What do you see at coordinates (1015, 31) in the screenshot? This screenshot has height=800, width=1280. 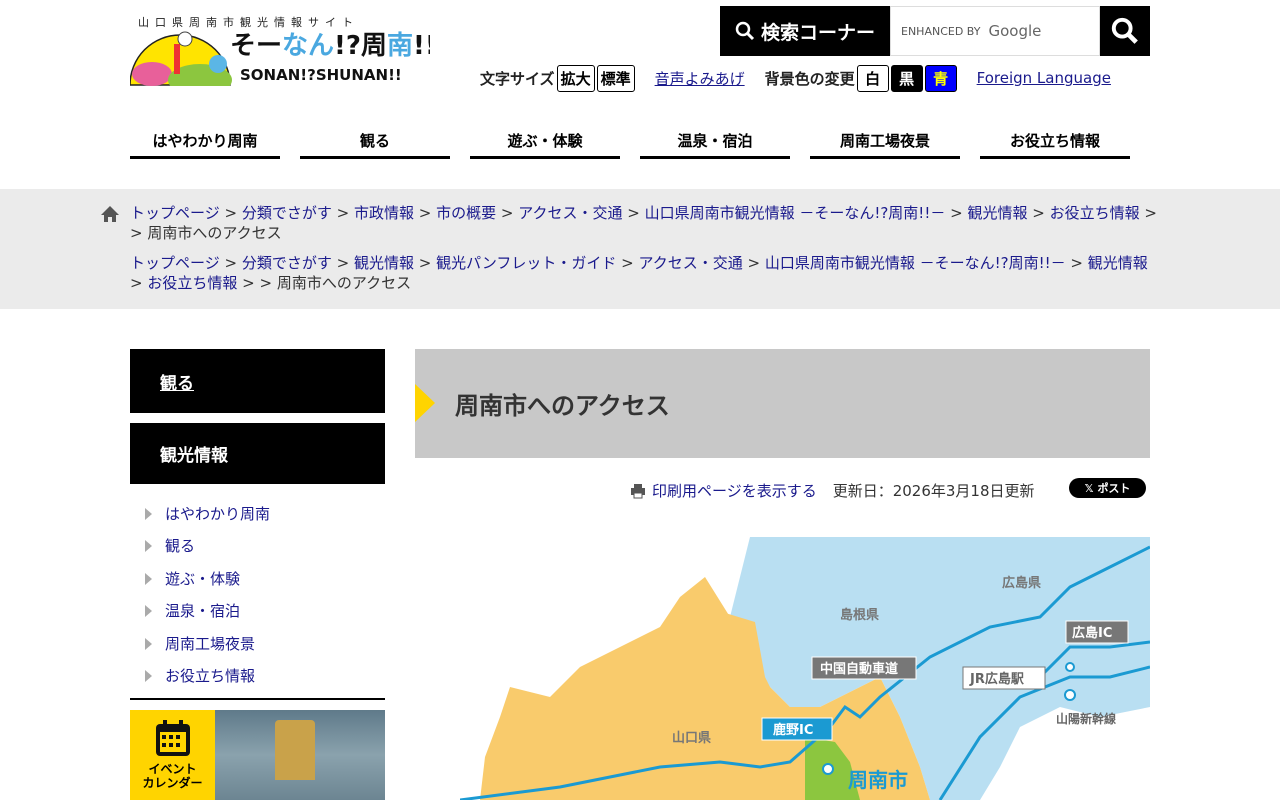 I see `search-placeholder-brand: Google` at bounding box center [1015, 31].